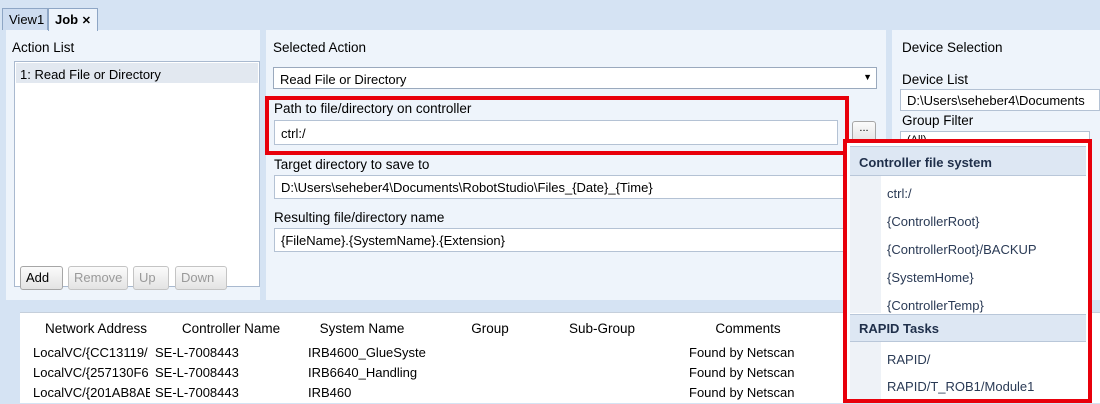  Describe the element at coordinates (137, 174) in the screenshot. I see `action-list: 1: Read File or Directory` at that location.